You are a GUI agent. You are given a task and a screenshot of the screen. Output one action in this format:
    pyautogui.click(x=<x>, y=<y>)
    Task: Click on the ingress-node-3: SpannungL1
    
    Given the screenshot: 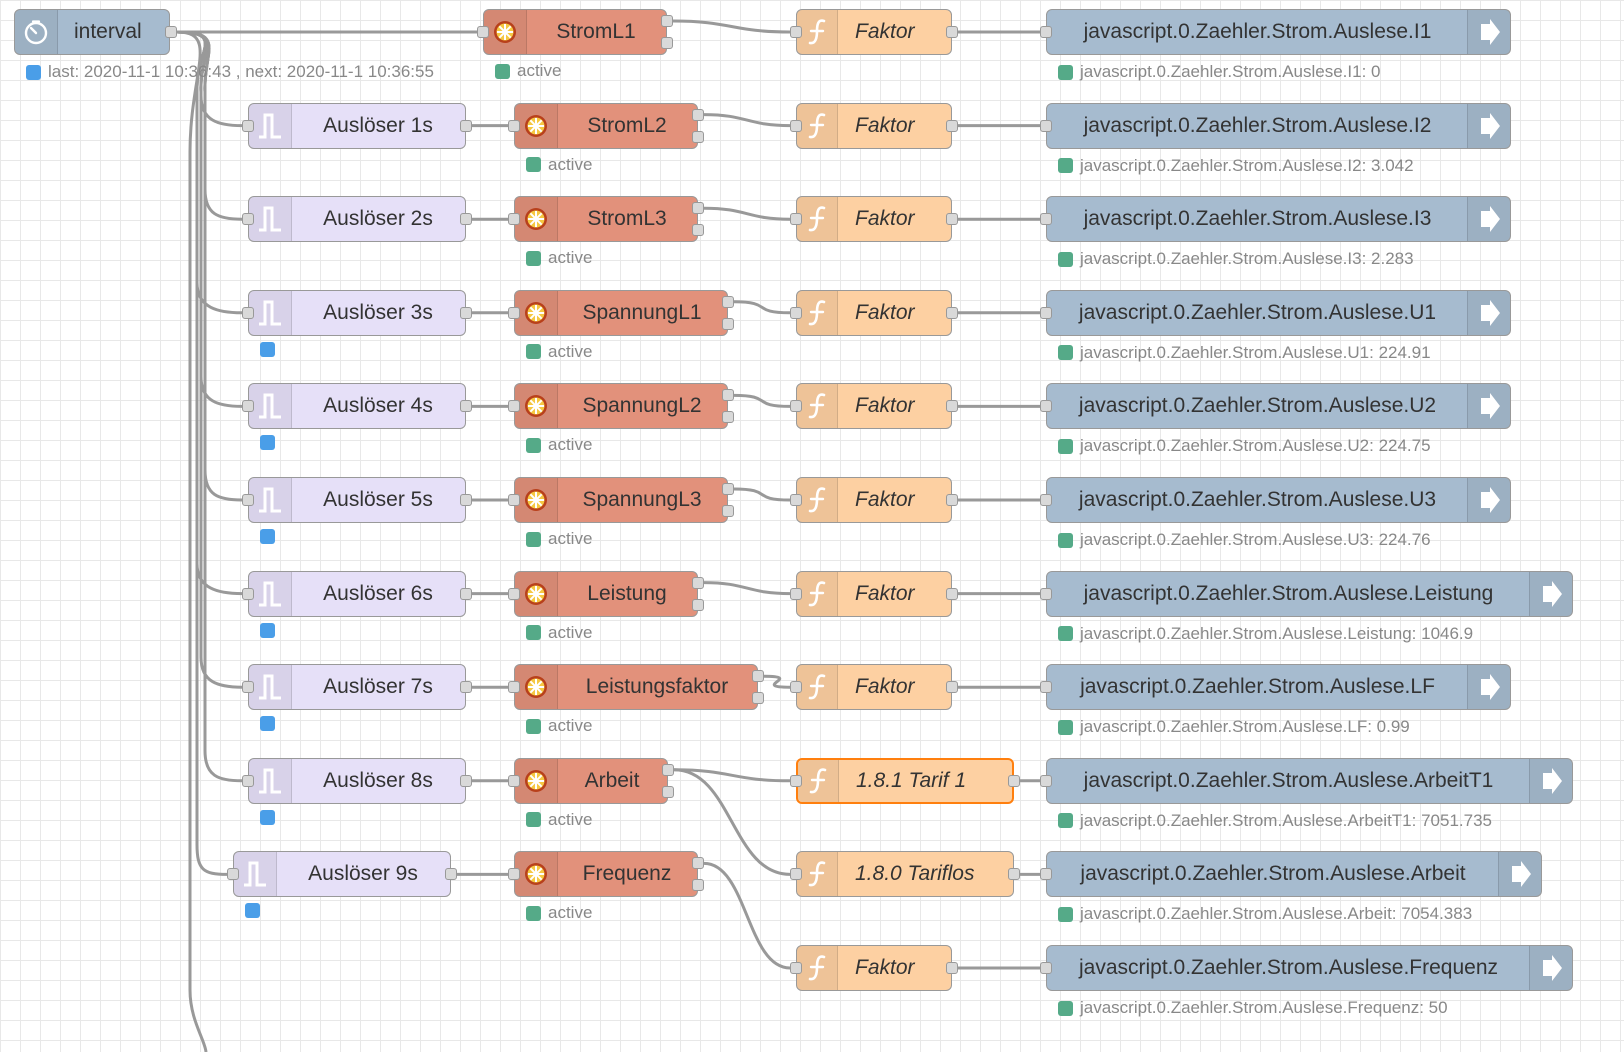 What is the action you would take?
    pyautogui.click(x=621, y=312)
    